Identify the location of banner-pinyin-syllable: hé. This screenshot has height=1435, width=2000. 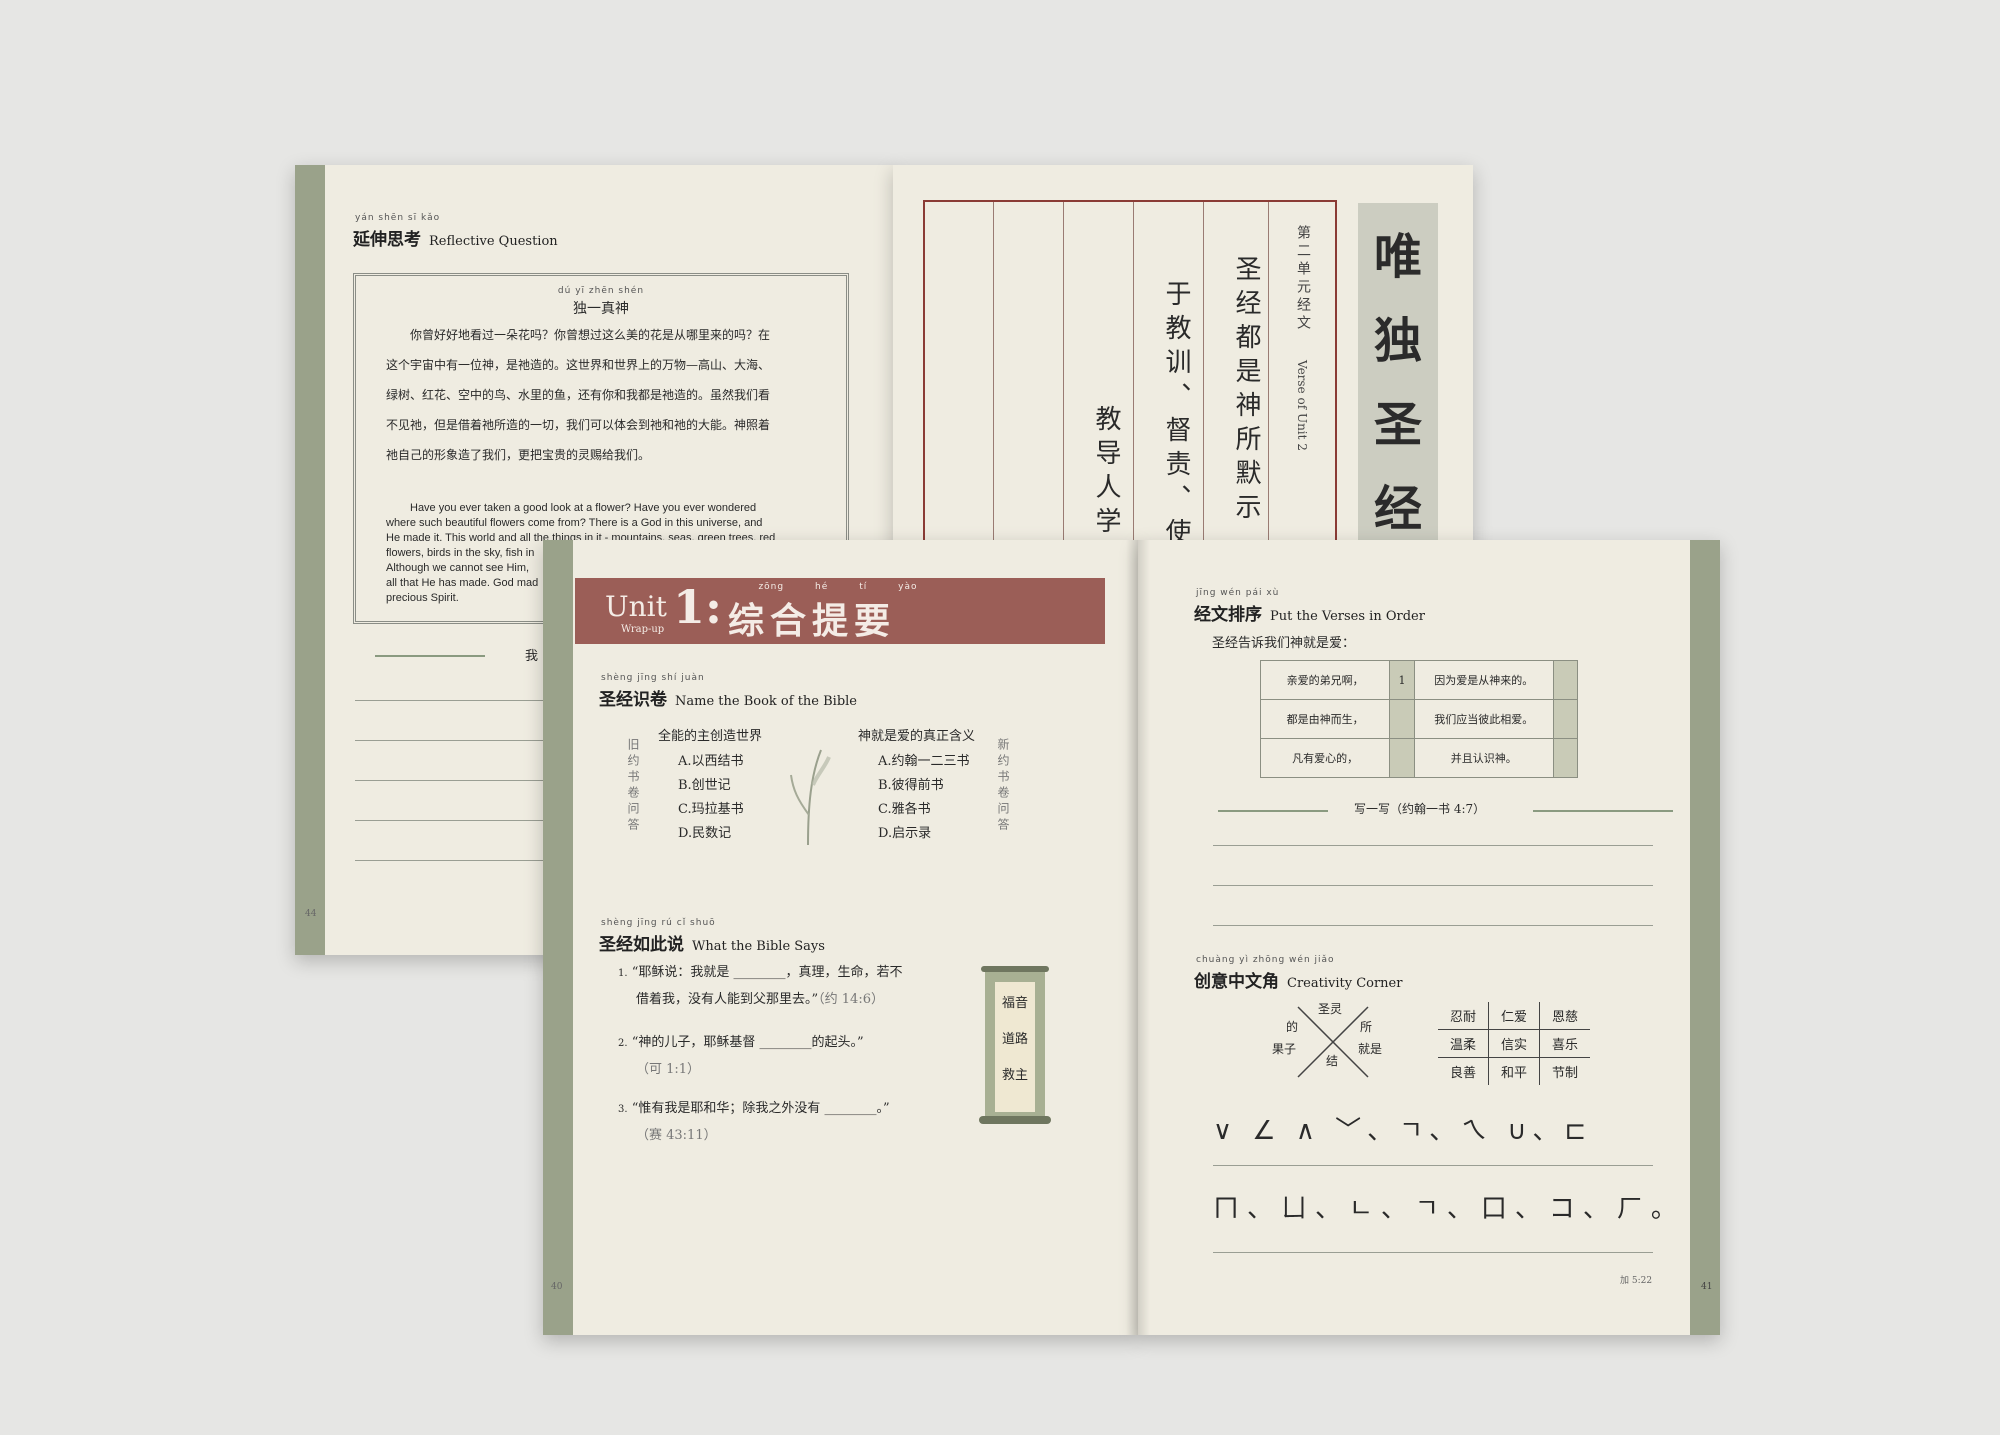
(822, 587).